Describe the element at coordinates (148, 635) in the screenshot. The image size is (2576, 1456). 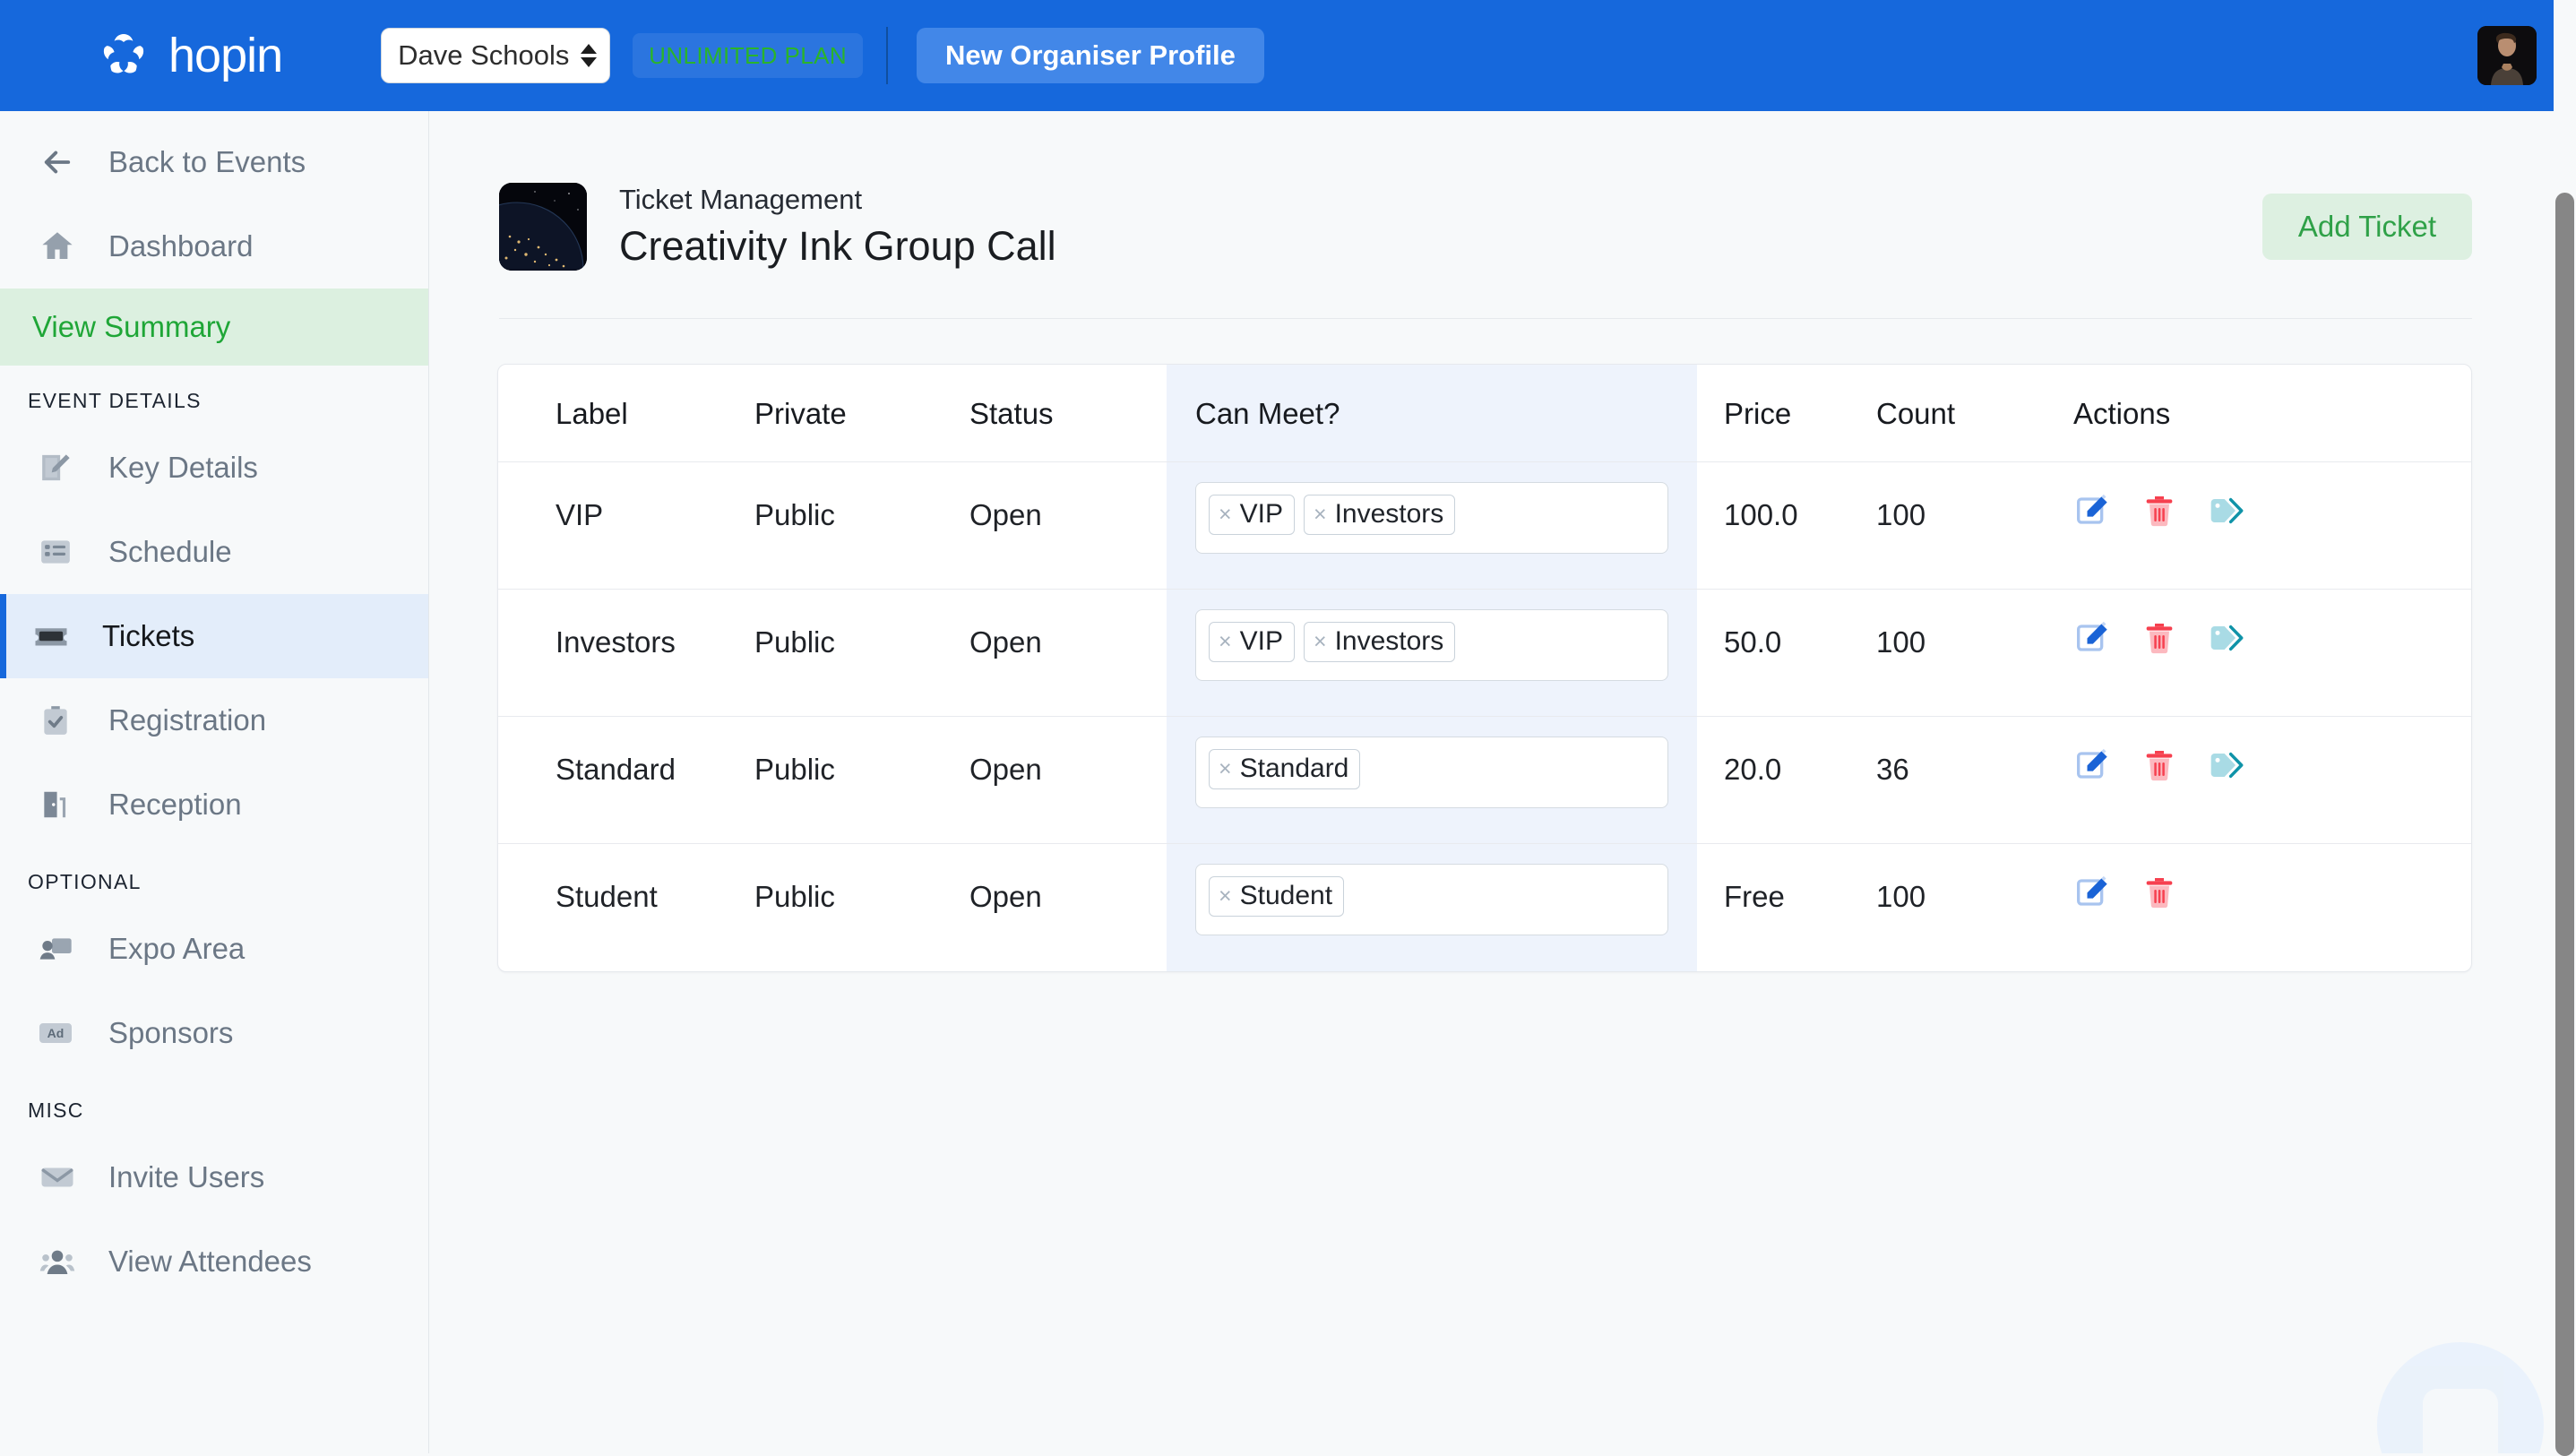
I see `sidebar-item-label: Tickets` at that location.